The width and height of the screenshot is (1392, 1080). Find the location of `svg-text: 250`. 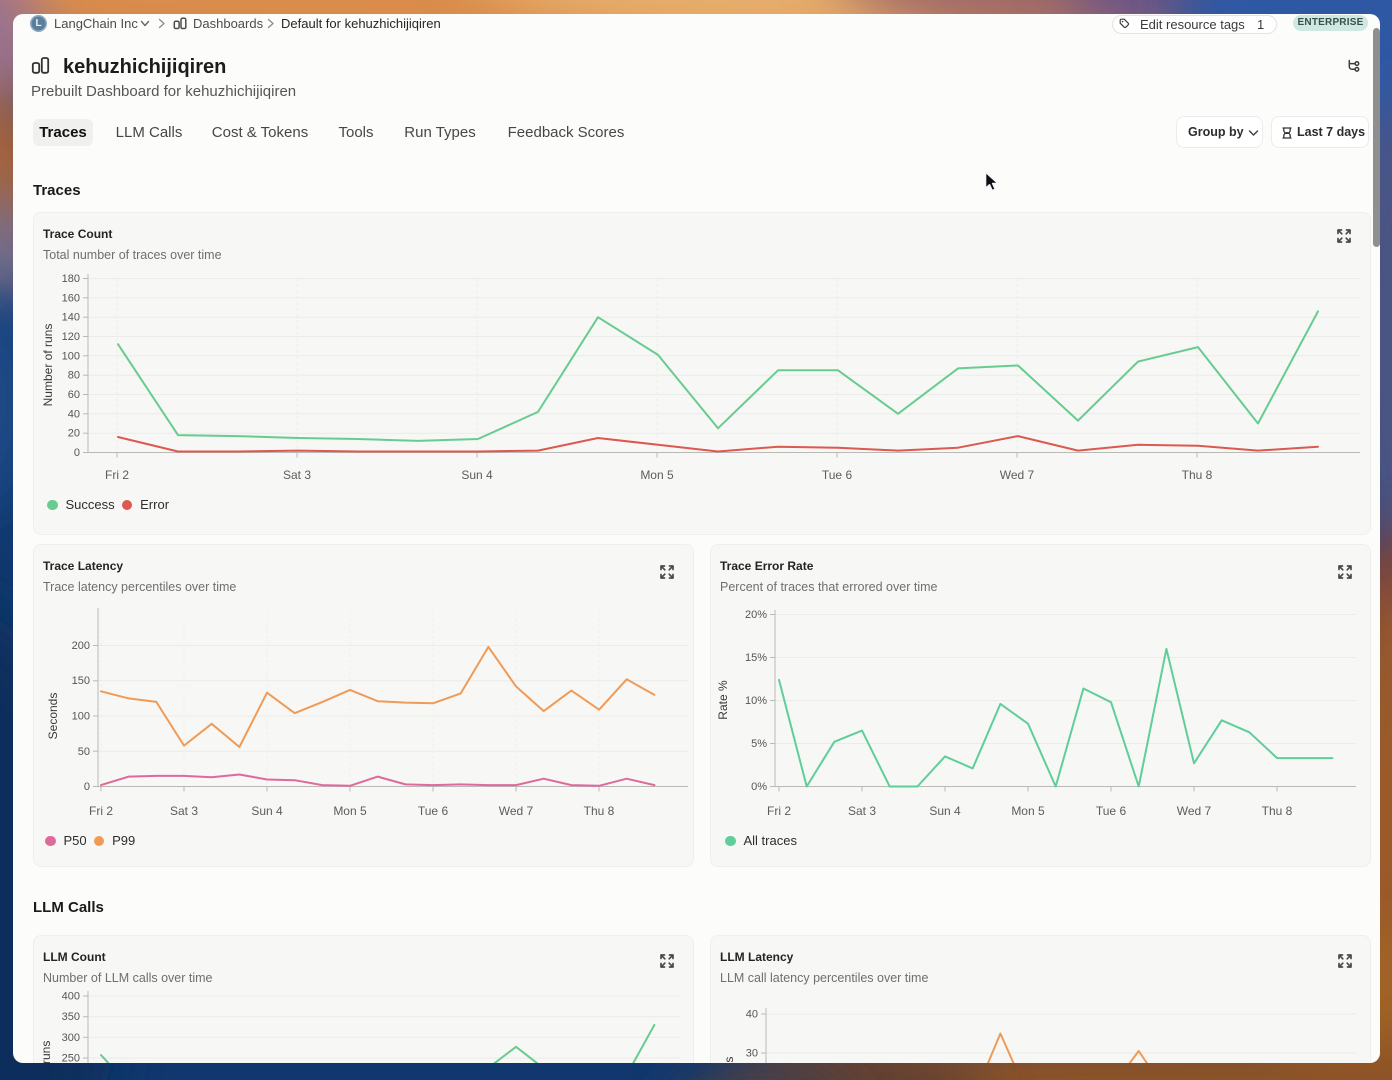

svg-text: 250 is located at coordinates (71, 1058).